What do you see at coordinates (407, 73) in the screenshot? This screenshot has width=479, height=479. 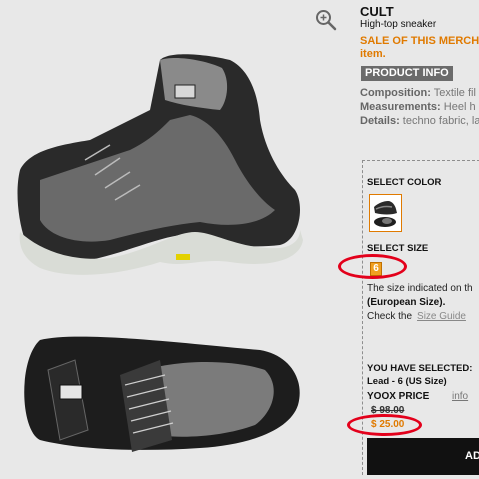 I see `product-info-tab: PRODUCT INFO` at bounding box center [407, 73].